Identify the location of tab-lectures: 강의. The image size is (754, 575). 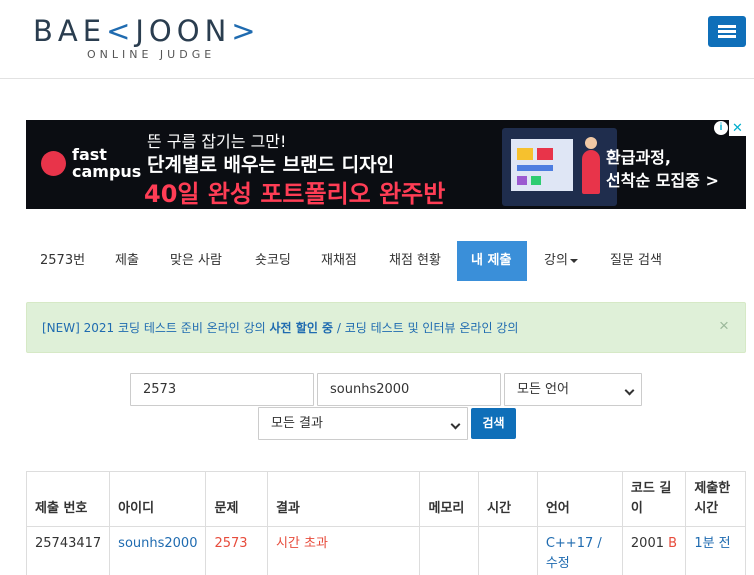
(561, 261).